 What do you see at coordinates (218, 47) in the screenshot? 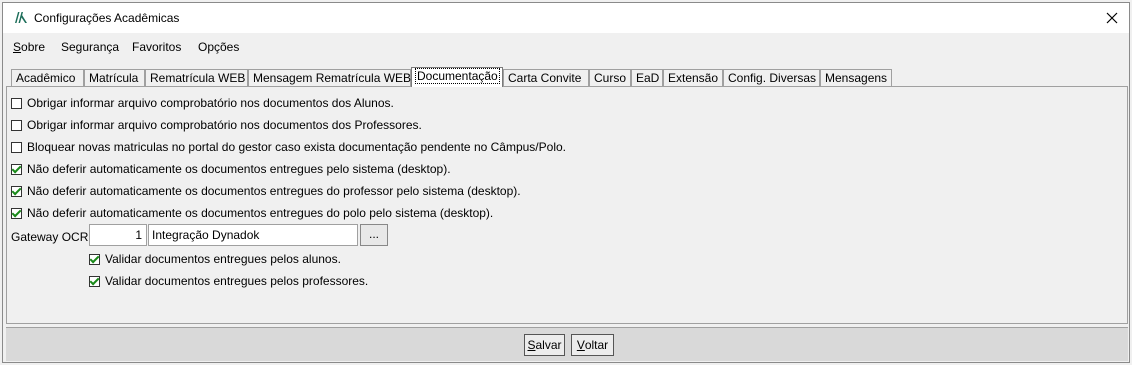
I see `menu-opcoes: Opções` at bounding box center [218, 47].